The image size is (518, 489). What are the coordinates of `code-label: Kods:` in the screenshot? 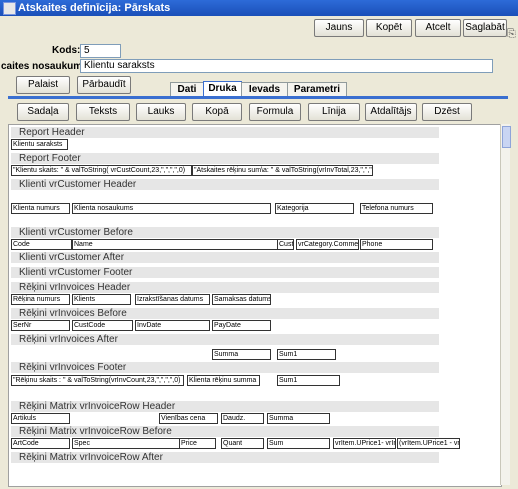 It's located at (66, 50).